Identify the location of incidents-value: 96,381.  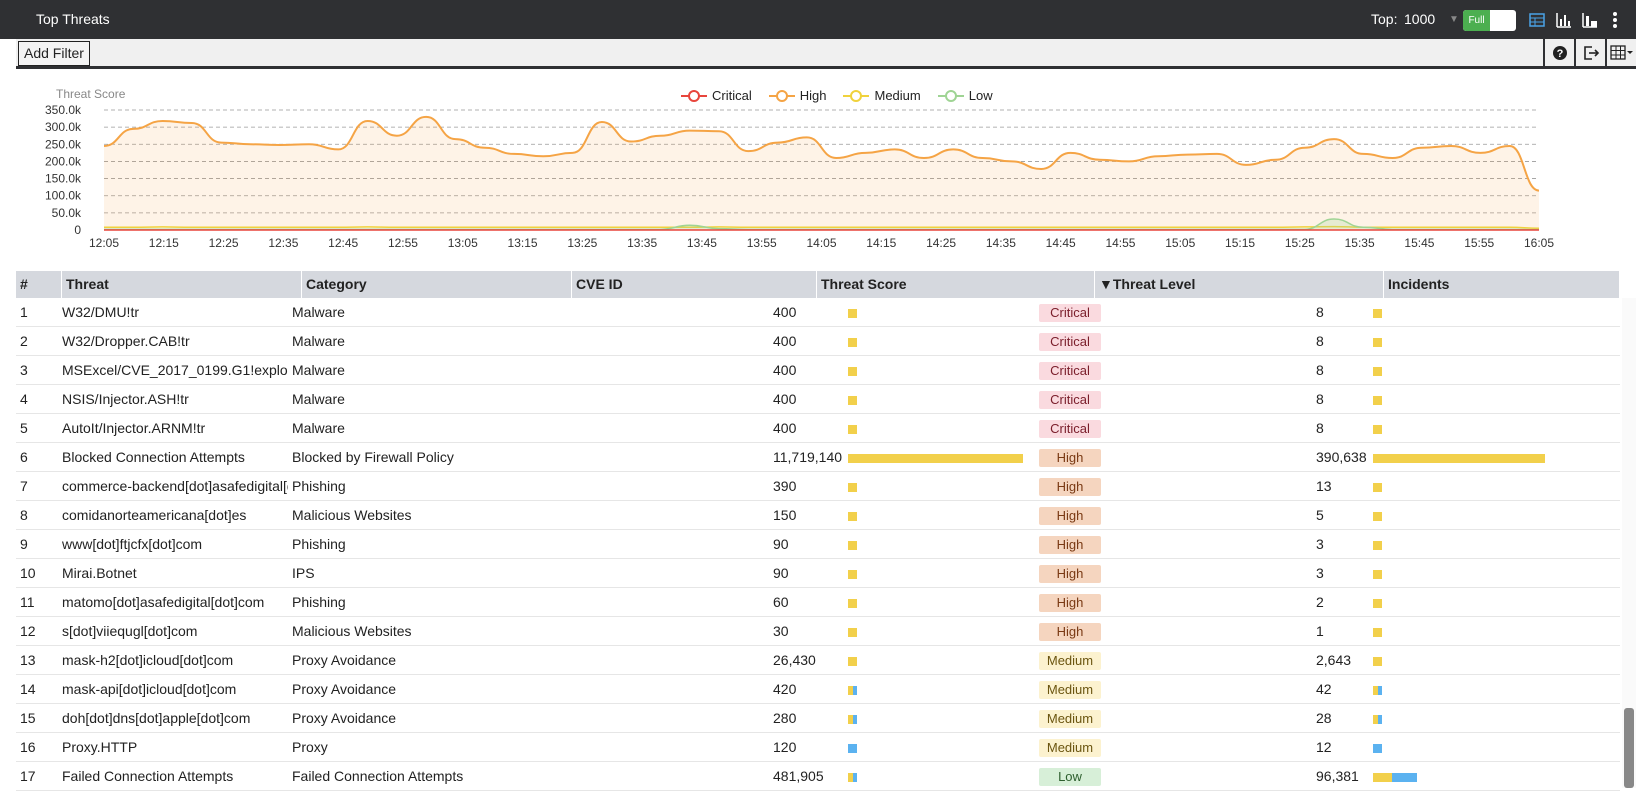
(1337, 776).